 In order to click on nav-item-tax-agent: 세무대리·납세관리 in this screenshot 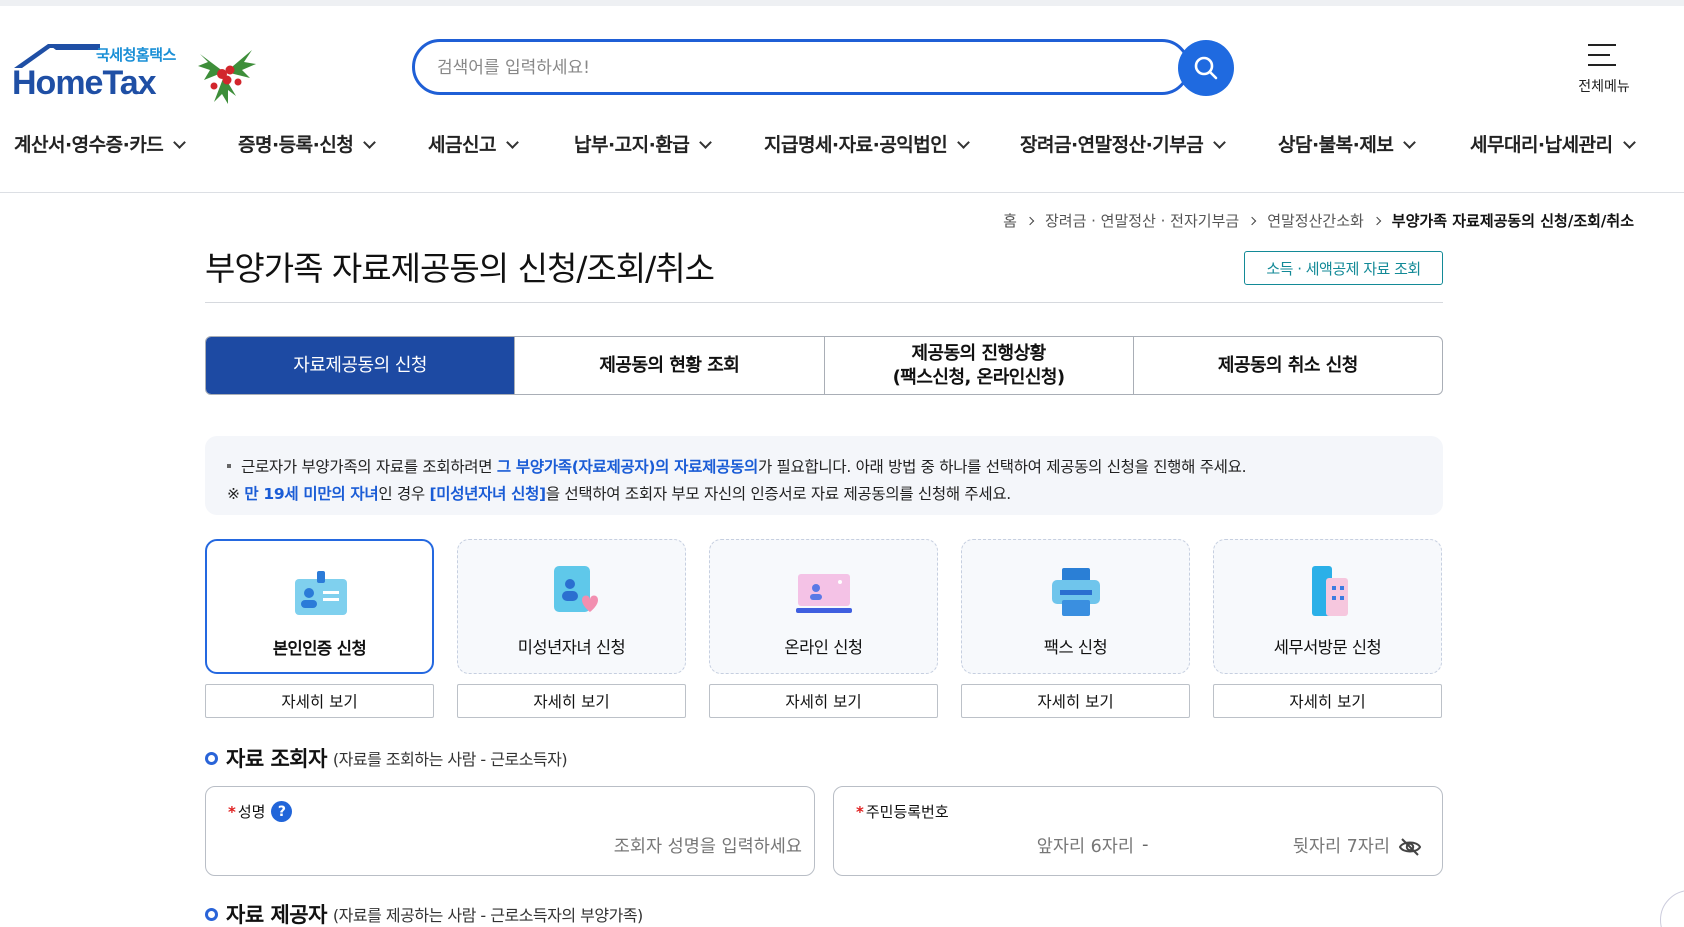, I will do `click(1553, 143)`.